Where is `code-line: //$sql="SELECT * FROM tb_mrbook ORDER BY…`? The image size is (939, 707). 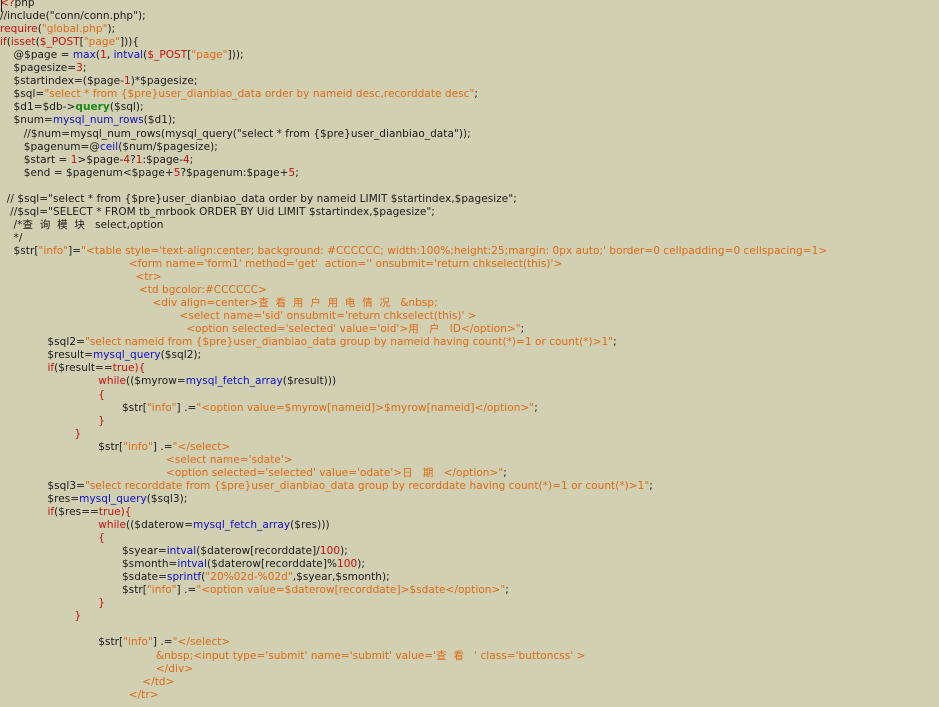 code-line: //$sql="SELECT * FROM tb_mrbook ORDER BY… is located at coordinates (217, 212).